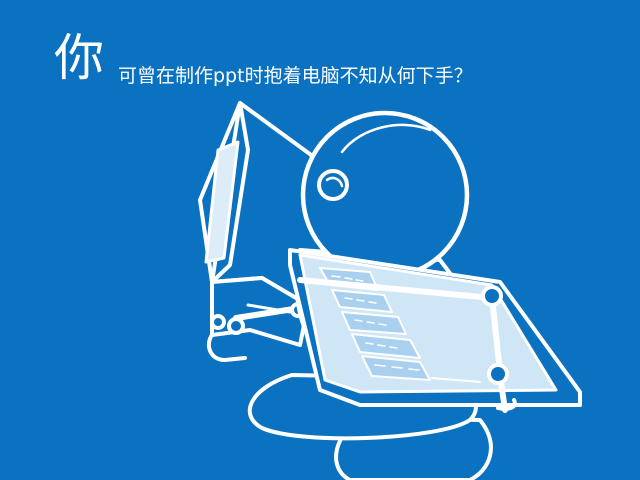  I want to click on figure-head, so click(385, 195).